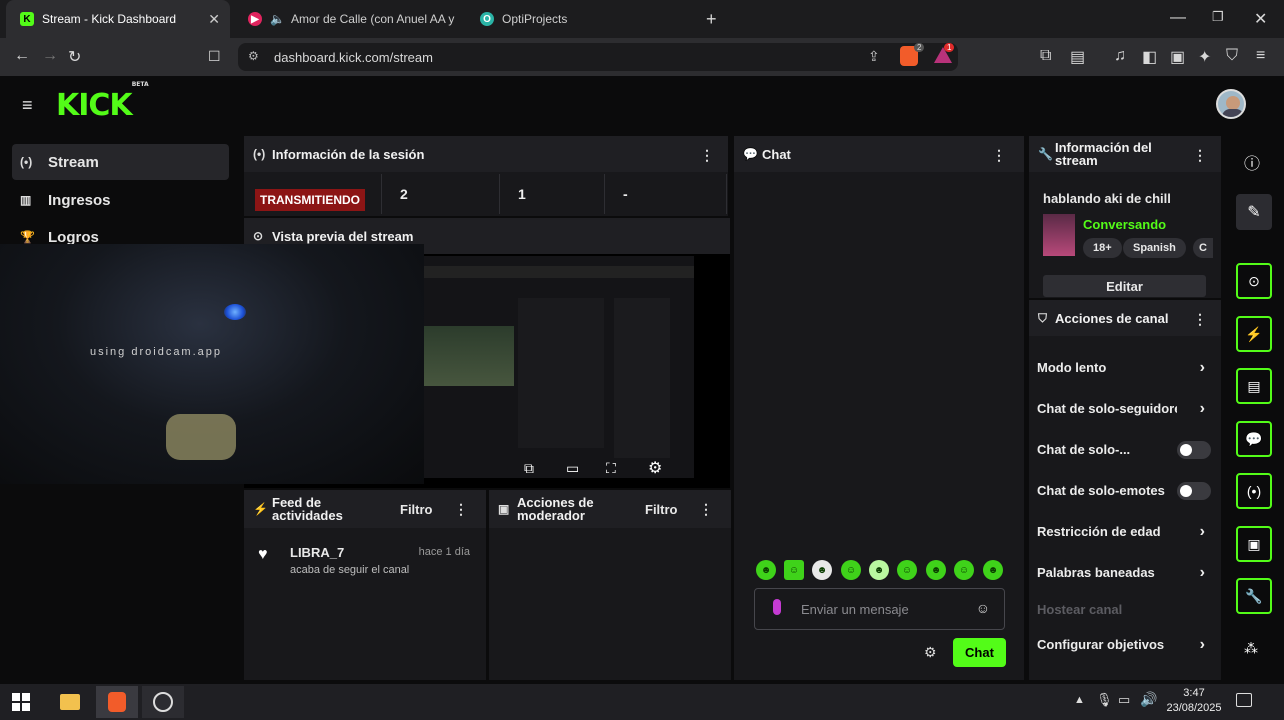 The height and width of the screenshot is (720, 1284). What do you see at coordinates (879, 609) in the screenshot?
I see `chat-input: Enviar un mensaje ☺` at bounding box center [879, 609].